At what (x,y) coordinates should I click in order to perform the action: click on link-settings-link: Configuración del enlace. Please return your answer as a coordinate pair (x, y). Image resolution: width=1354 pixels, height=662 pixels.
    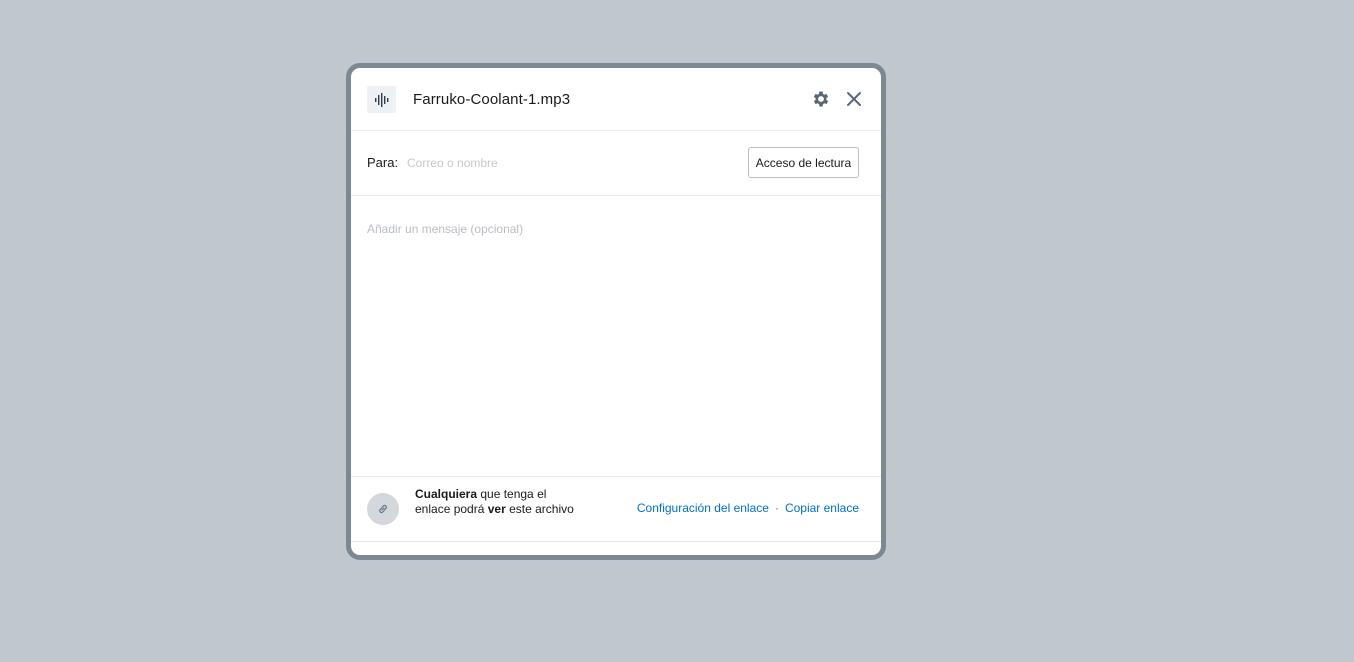
    Looking at the image, I should click on (703, 508).